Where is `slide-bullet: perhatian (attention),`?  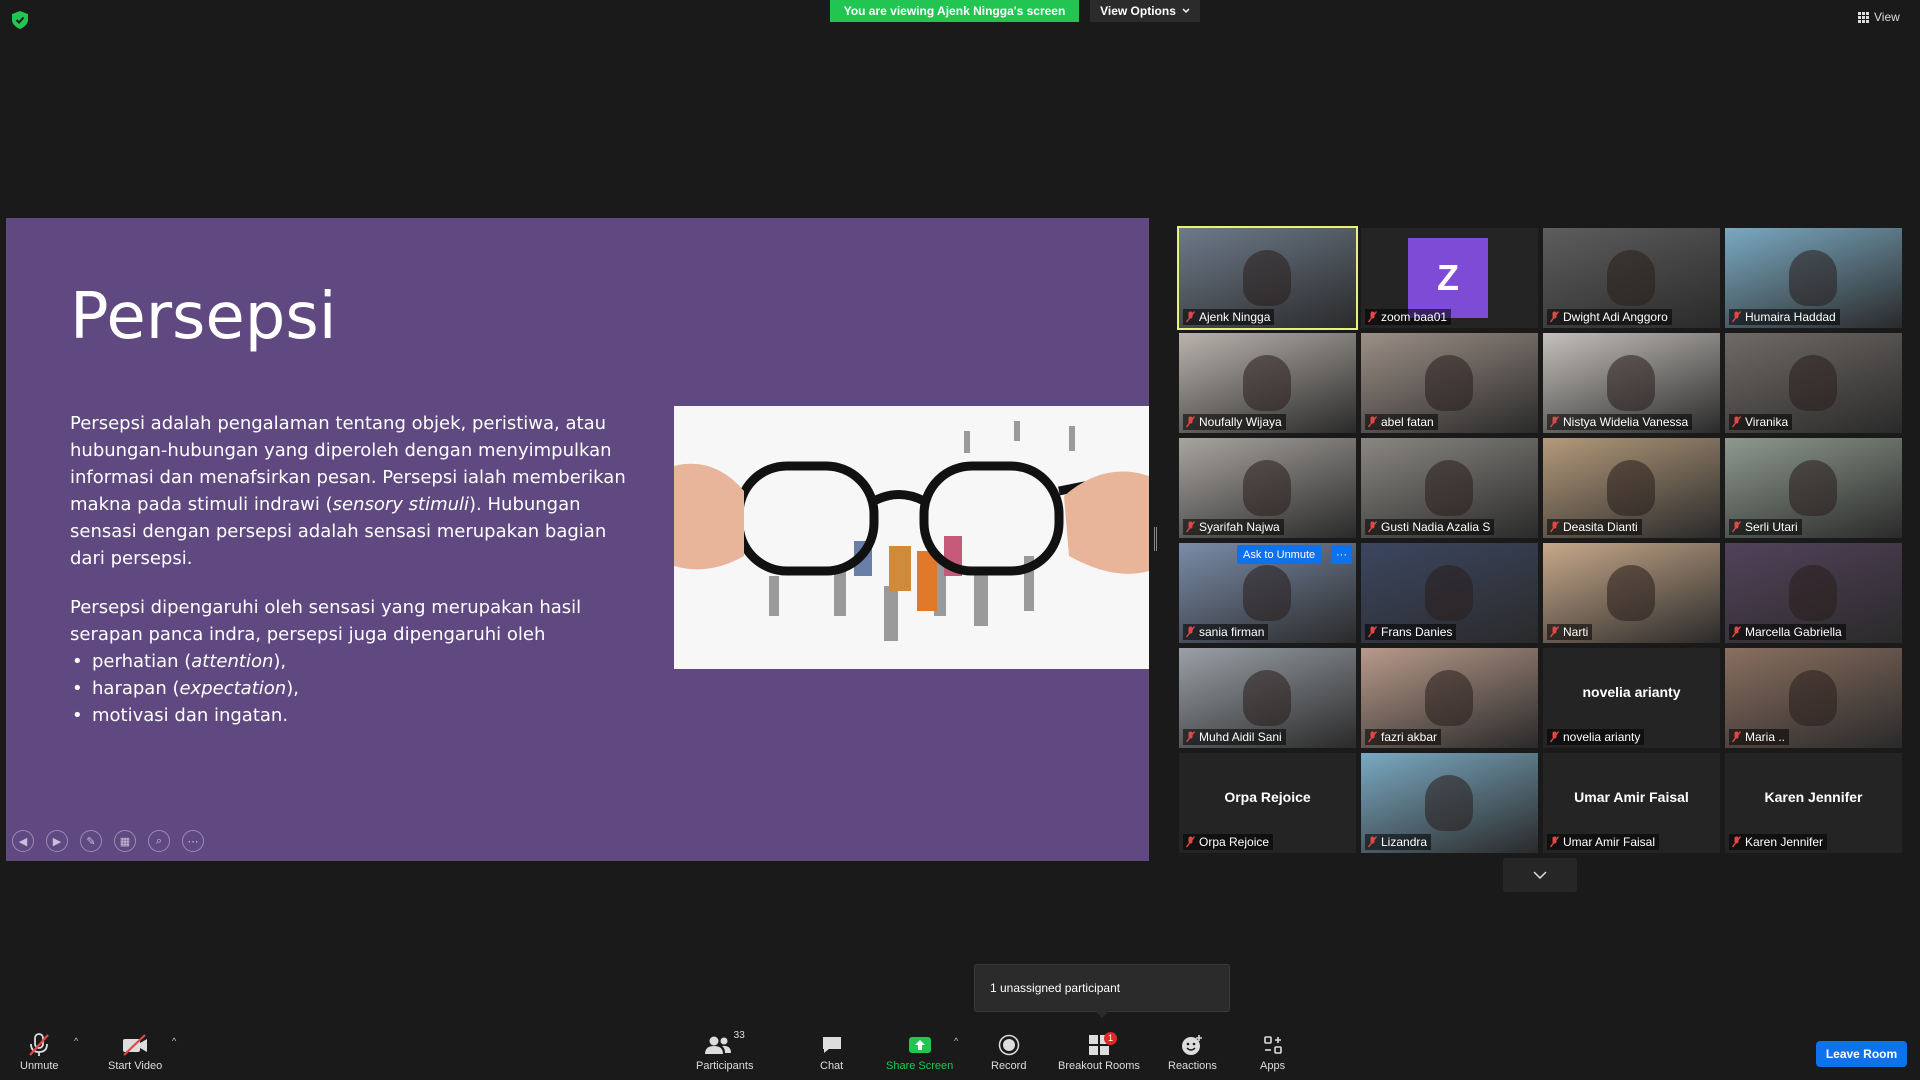 slide-bullet: perhatian (attention), is located at coordinates (184, 661).